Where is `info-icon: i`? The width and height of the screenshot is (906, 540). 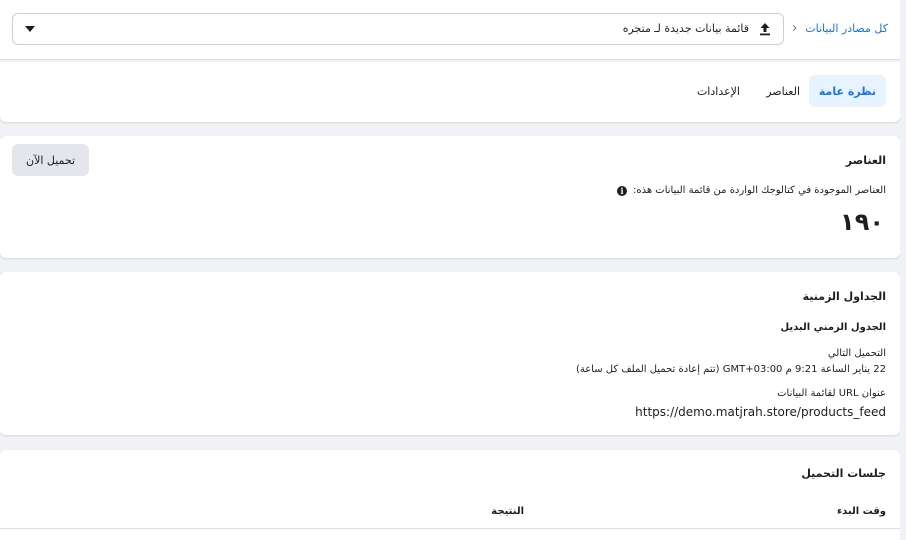 info-icon: i is located at coordinates (621, 190).